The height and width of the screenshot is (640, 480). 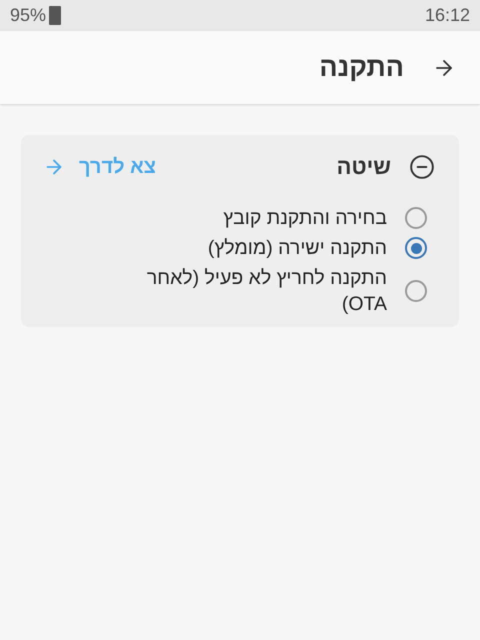 I want to click on option-label: בחירה והתקנת קובץ, so click(x=305, y=218).